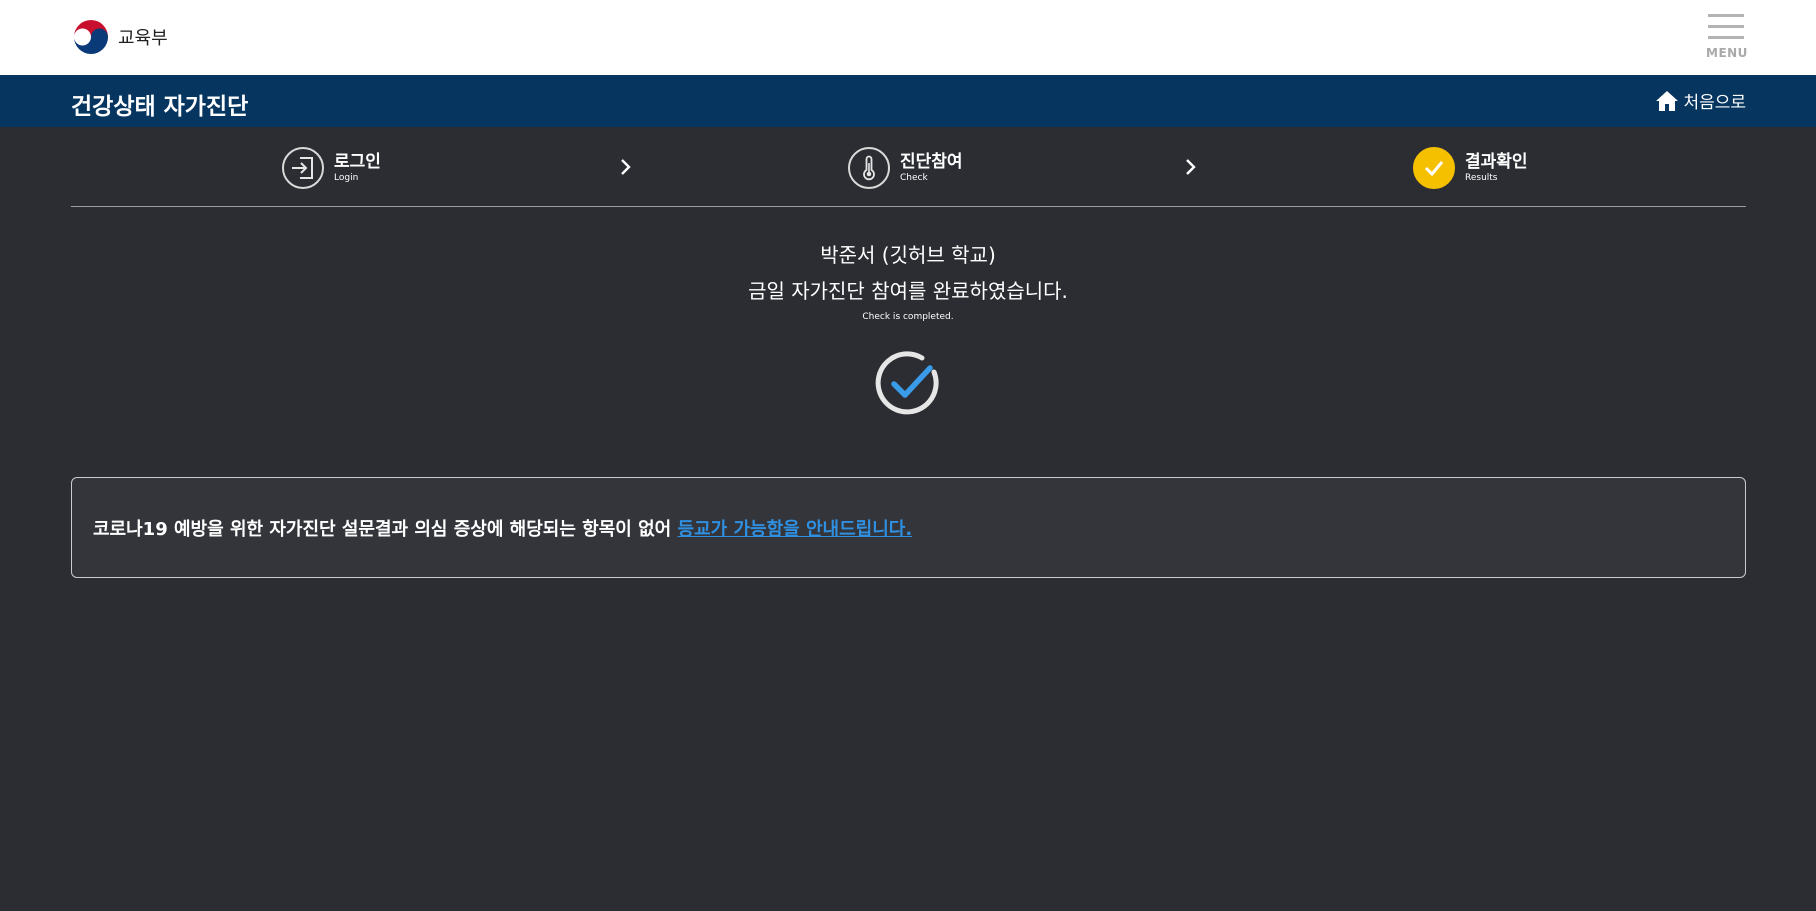 Image resolution: width=1816 pixels, height=911 pixels. I want to click on step-login: 로그인 Login, so click(331, 168).